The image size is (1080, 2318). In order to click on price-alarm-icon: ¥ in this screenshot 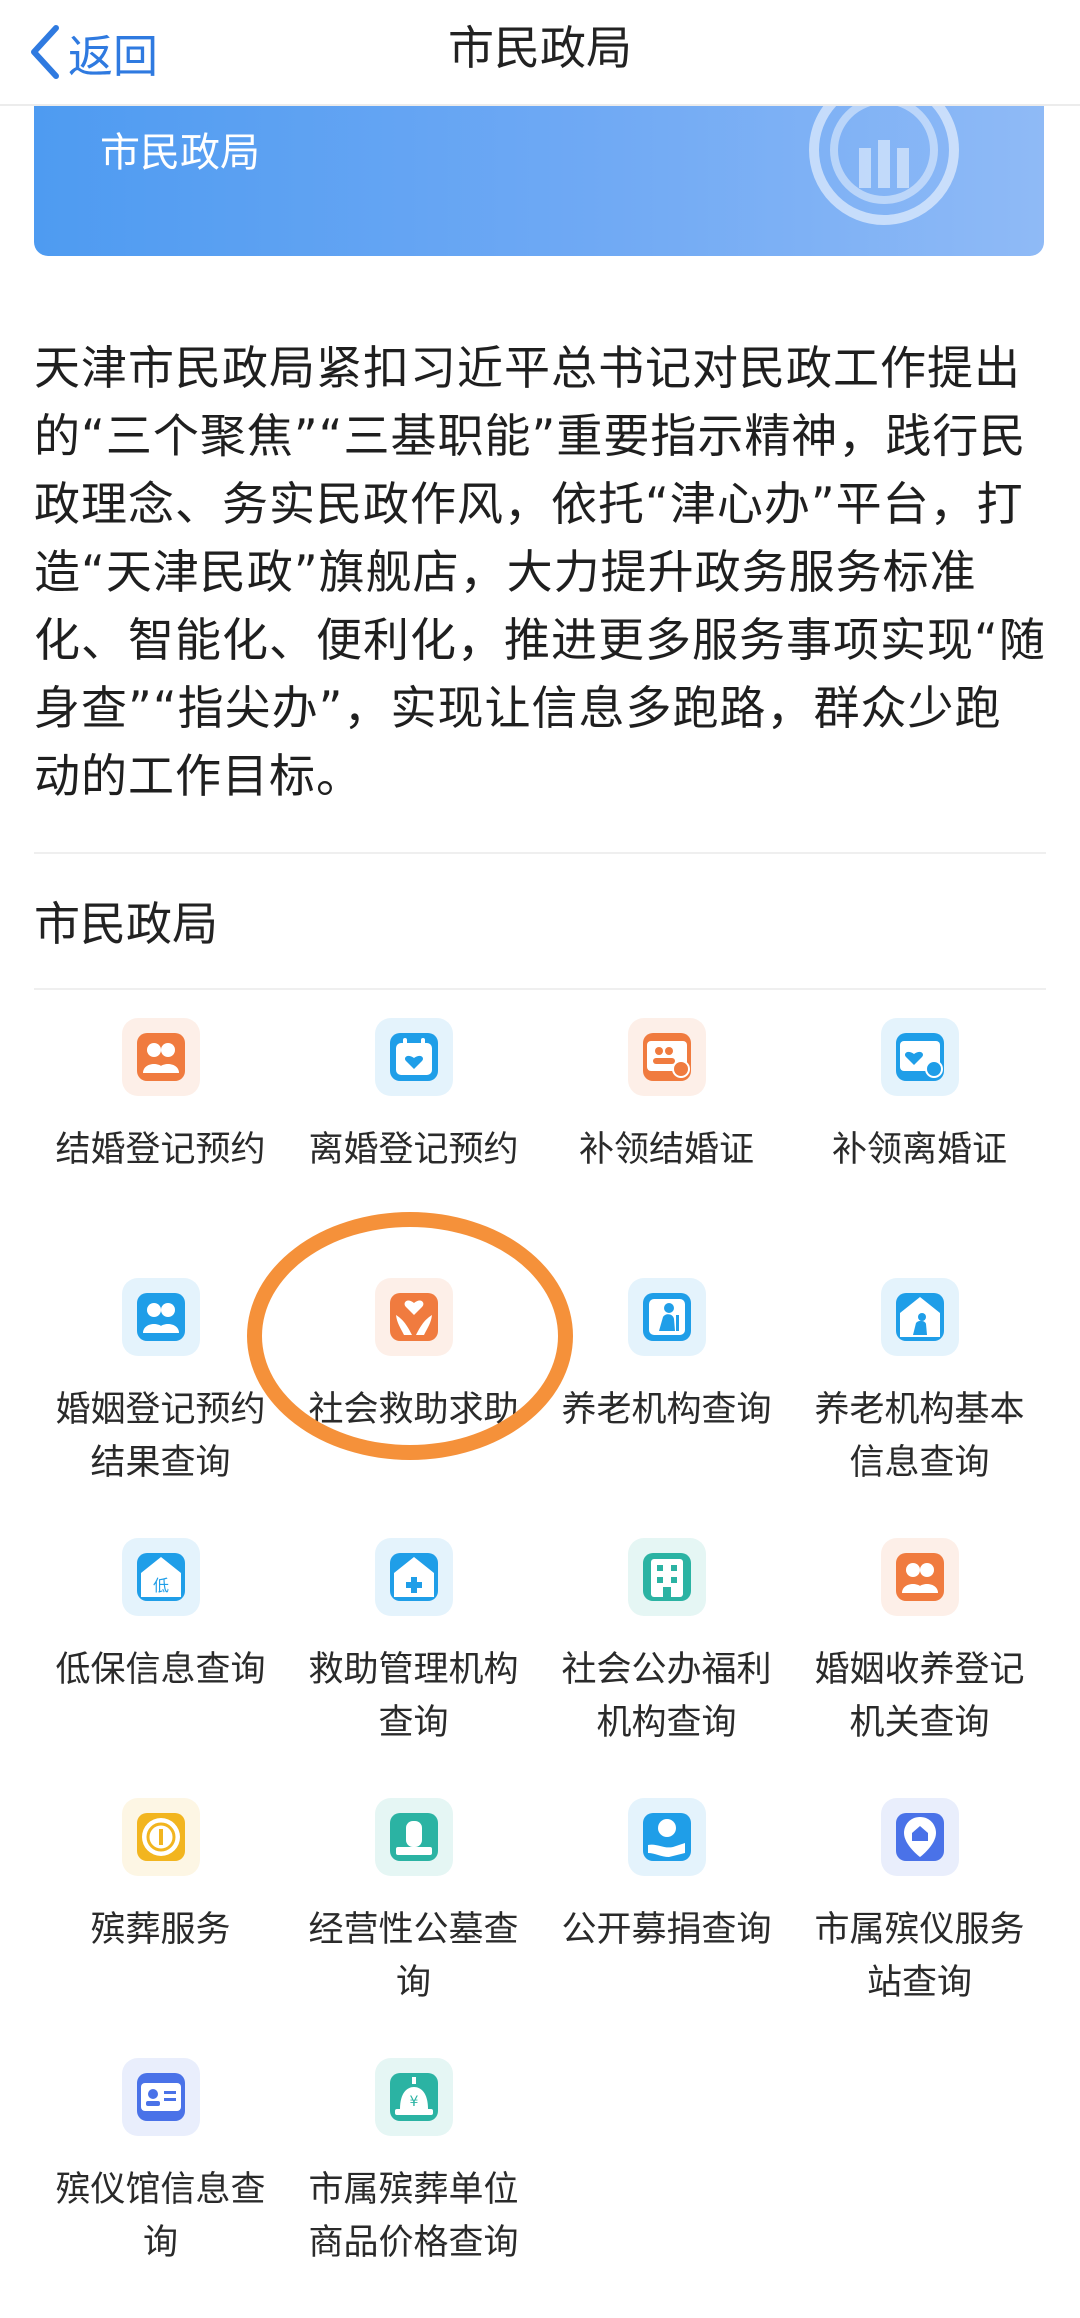, I will do `click(413, 2097)`.